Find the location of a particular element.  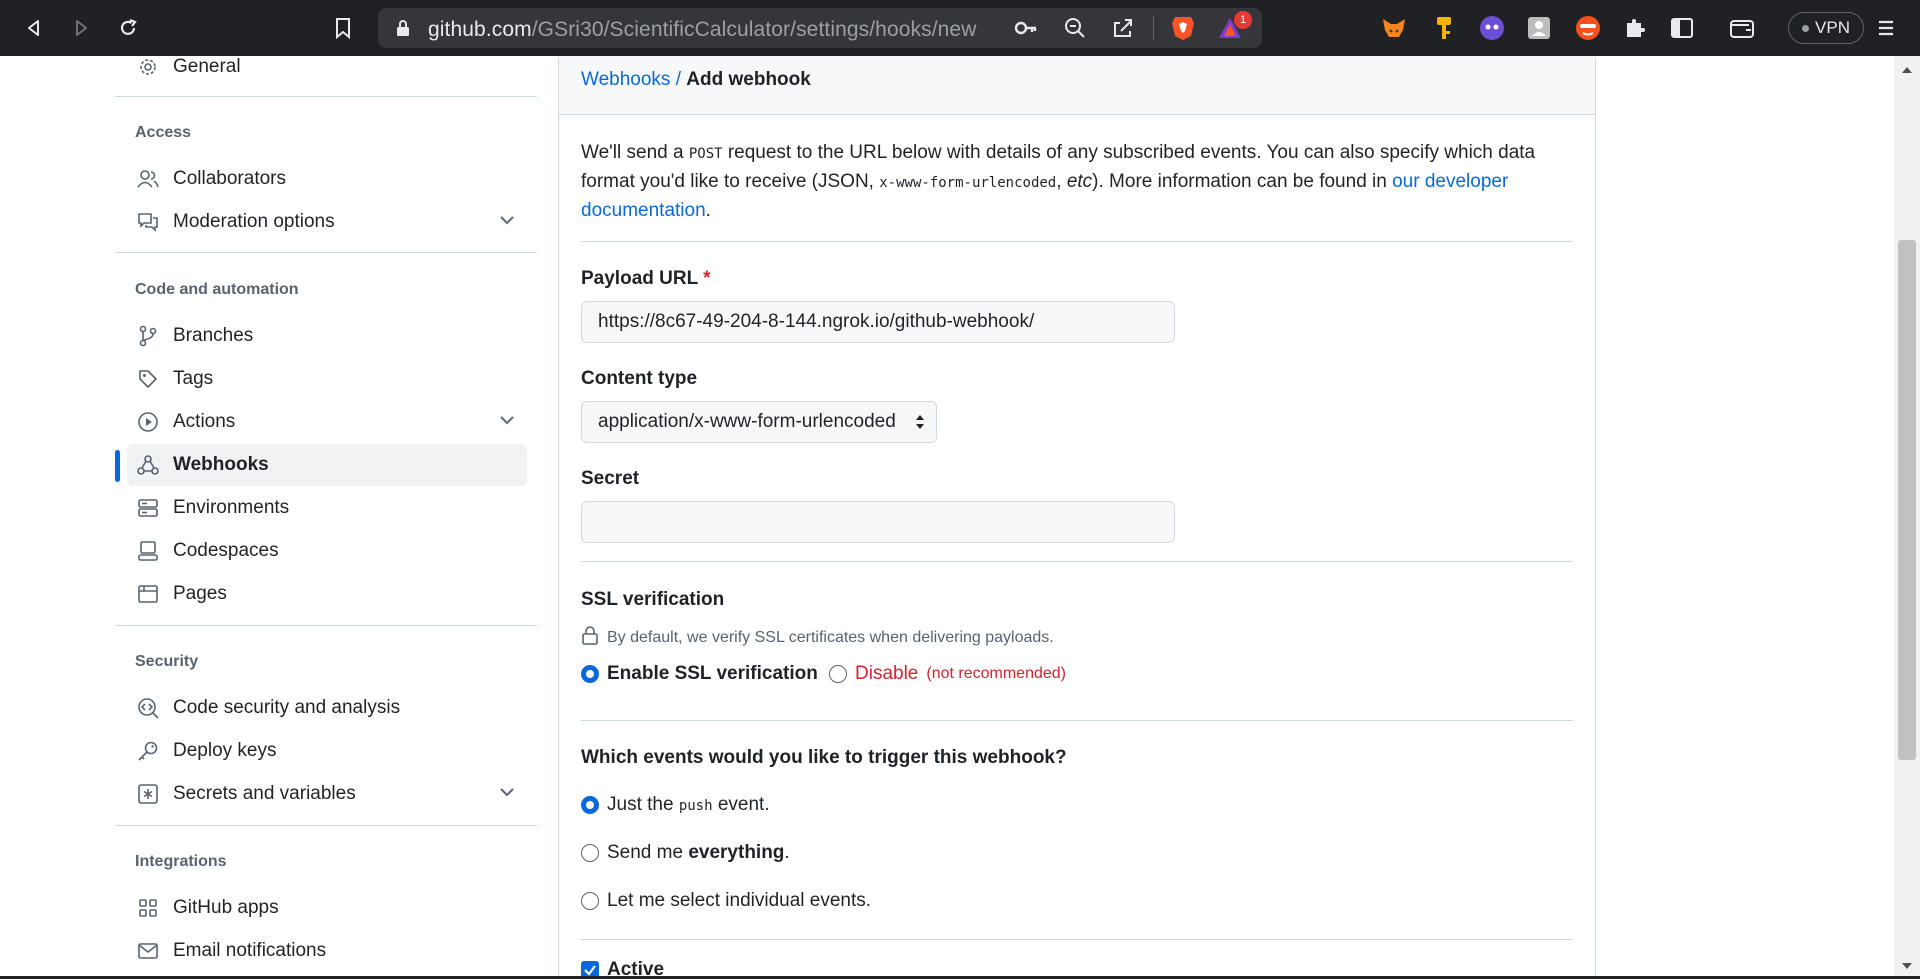

event-individual-label: Let me select individual events. is located at coordinates (739, 900).